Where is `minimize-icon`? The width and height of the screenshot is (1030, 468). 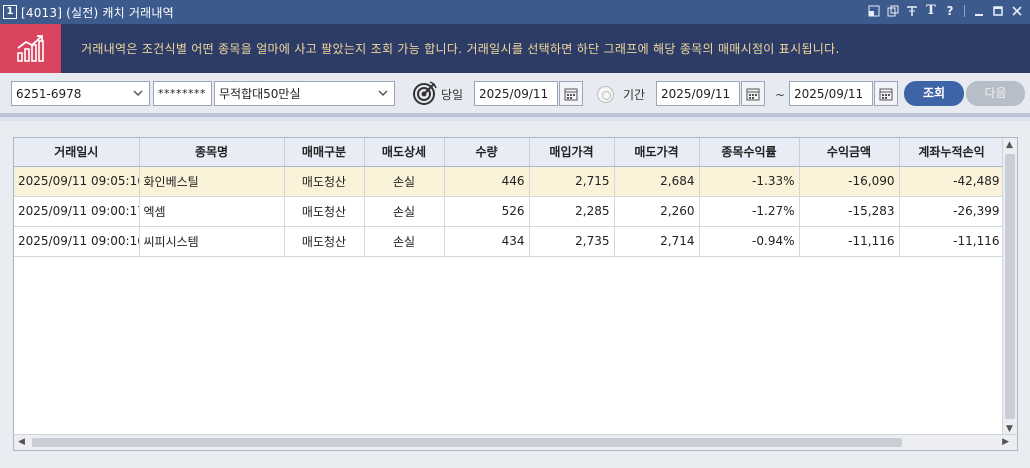 minimize-icon is located at coordinates (979, 11).